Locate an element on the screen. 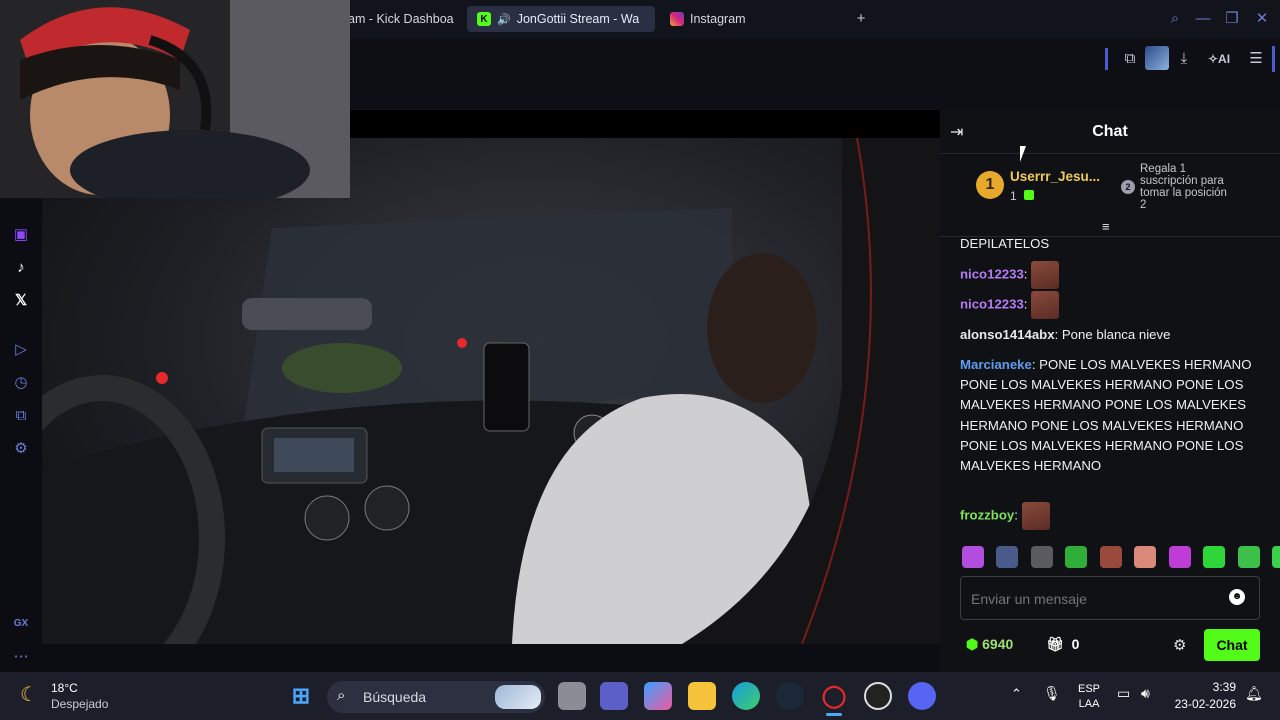  notifications-icon: 🔔︎ is located at coordinates (1254, 693).